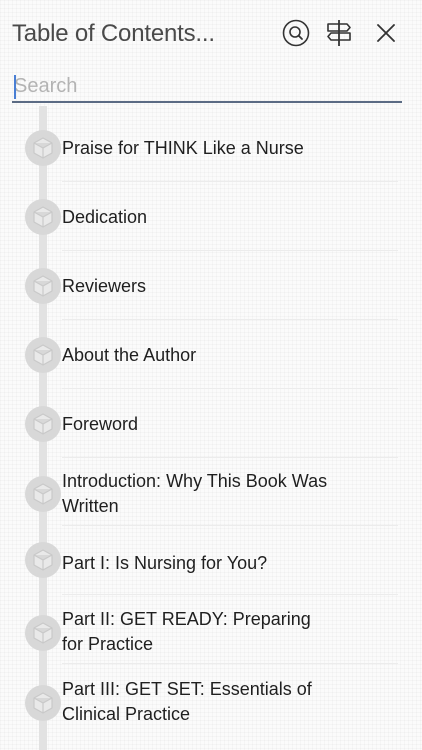  I want to click on toc-item-label: Dedication, so click(105, 217).